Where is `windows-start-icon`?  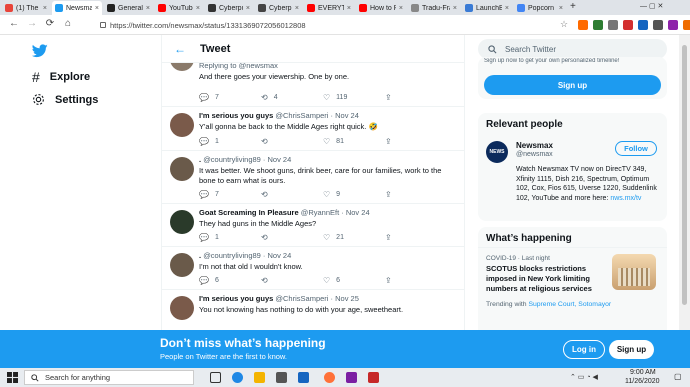
windows-start-icon is located at coordinates (12, 377).